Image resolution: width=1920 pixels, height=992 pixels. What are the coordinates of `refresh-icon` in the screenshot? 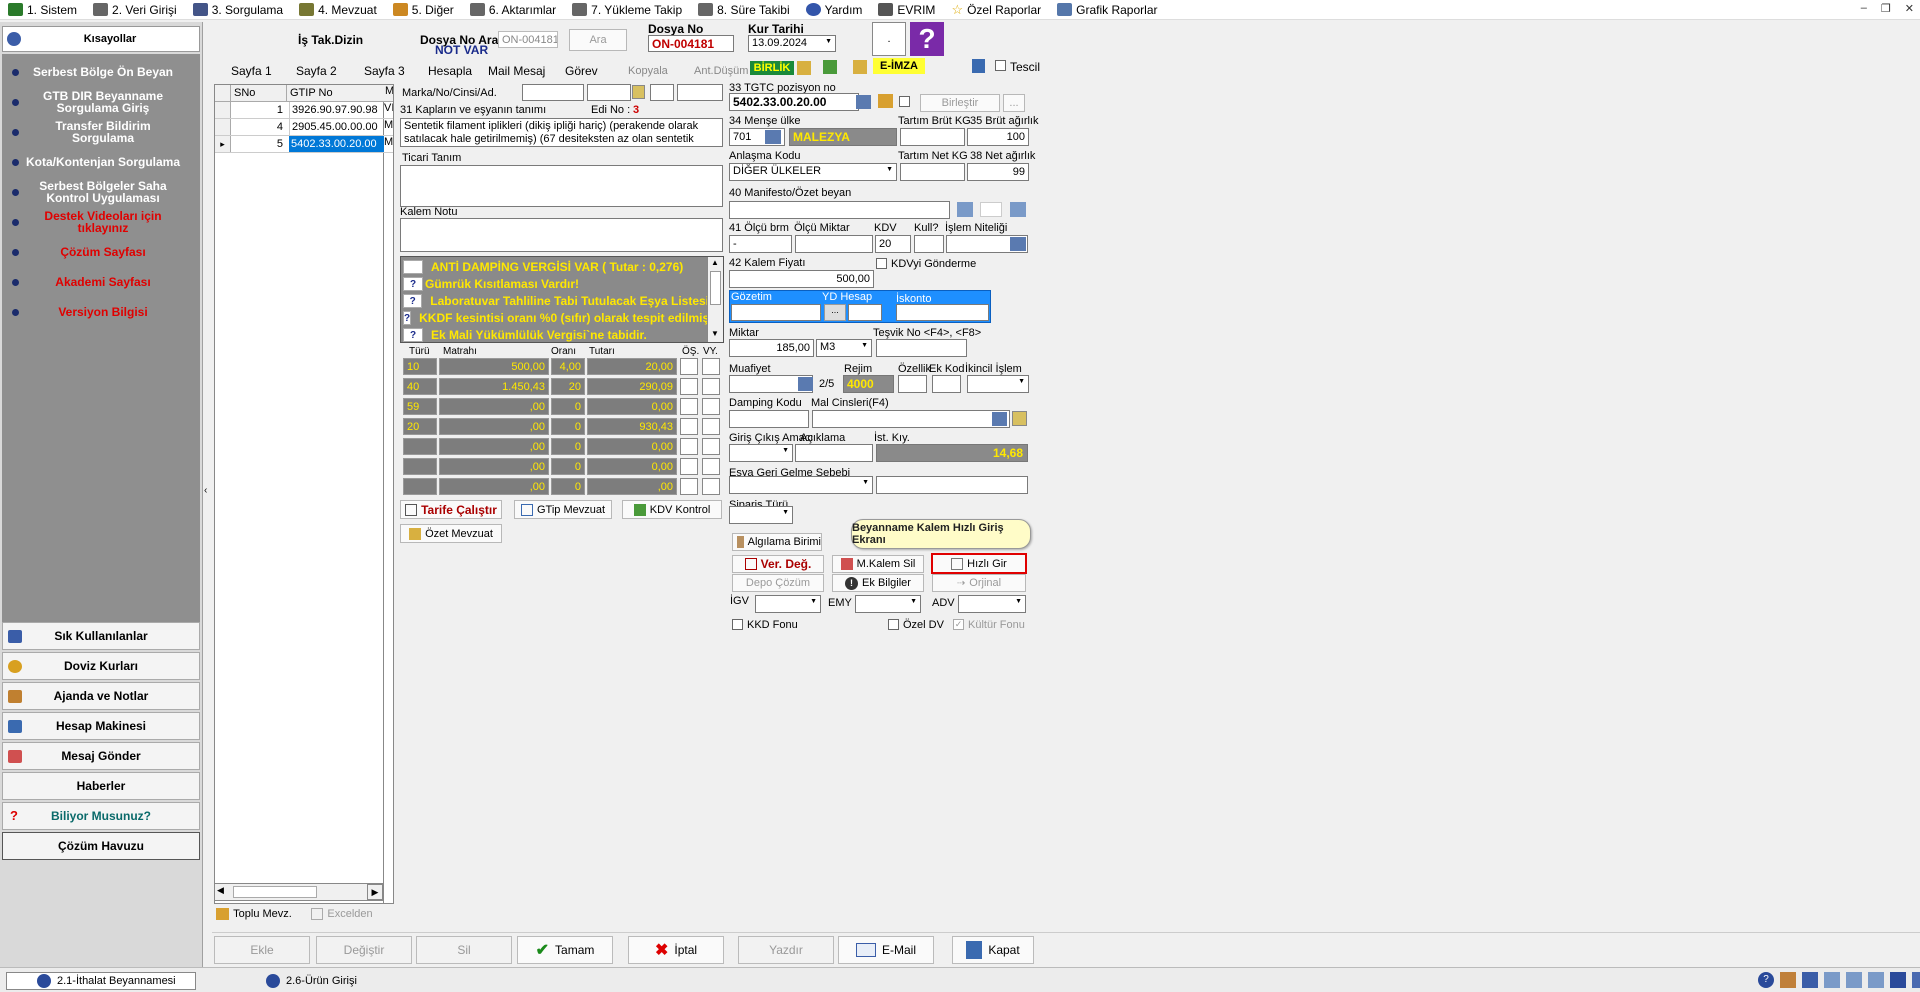 It's located at (860, 67).